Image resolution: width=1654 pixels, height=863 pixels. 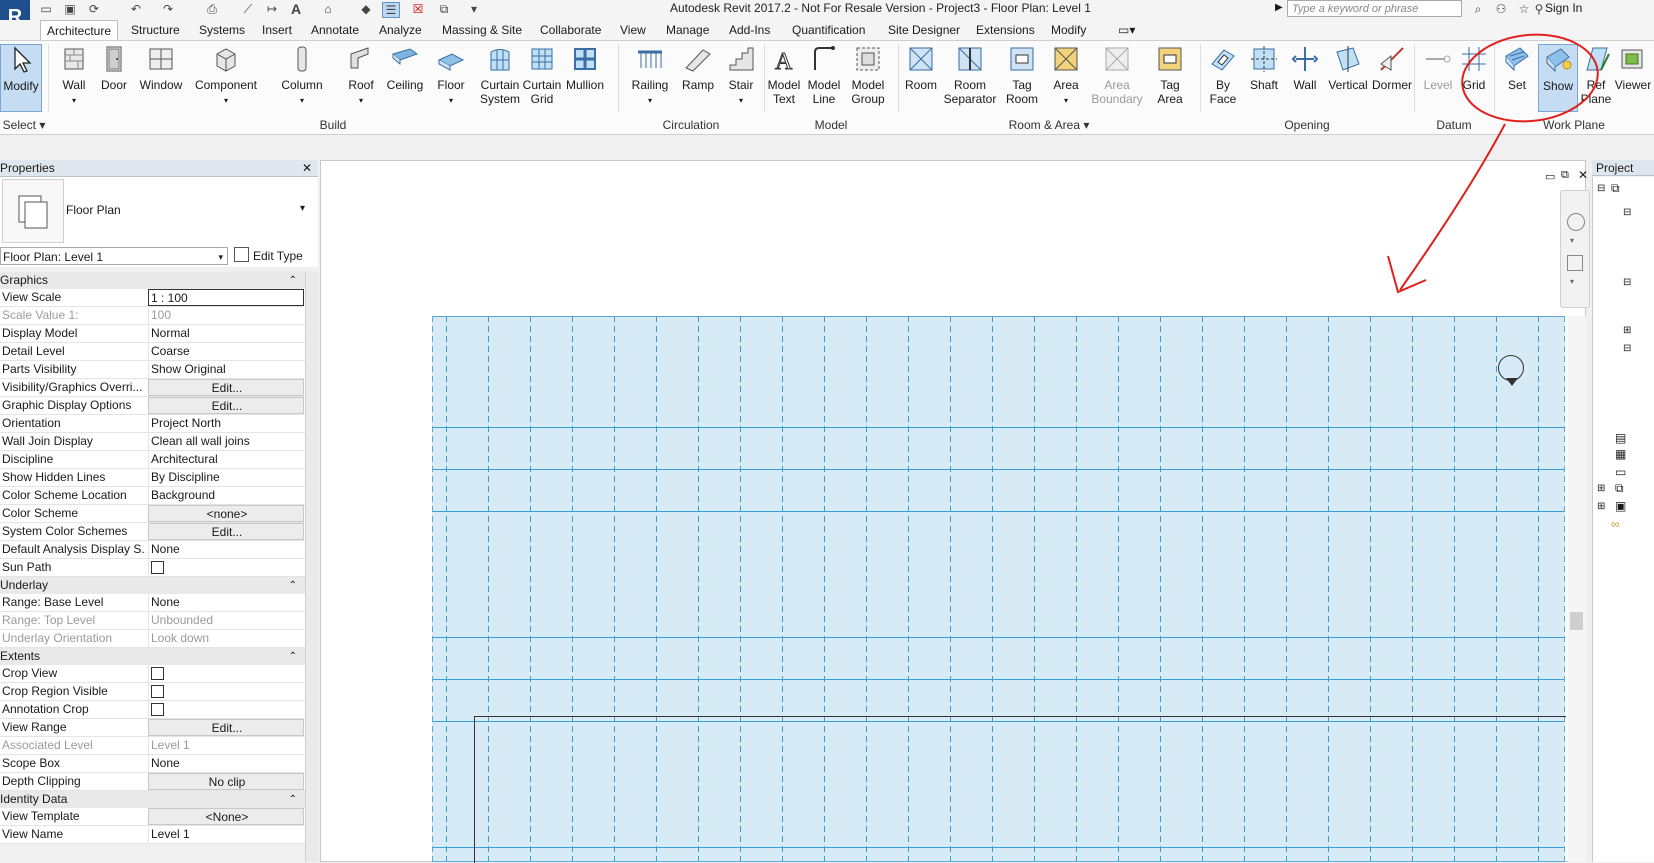 I want to click on annotation-arrow-line, so click(x=1452, y=207).